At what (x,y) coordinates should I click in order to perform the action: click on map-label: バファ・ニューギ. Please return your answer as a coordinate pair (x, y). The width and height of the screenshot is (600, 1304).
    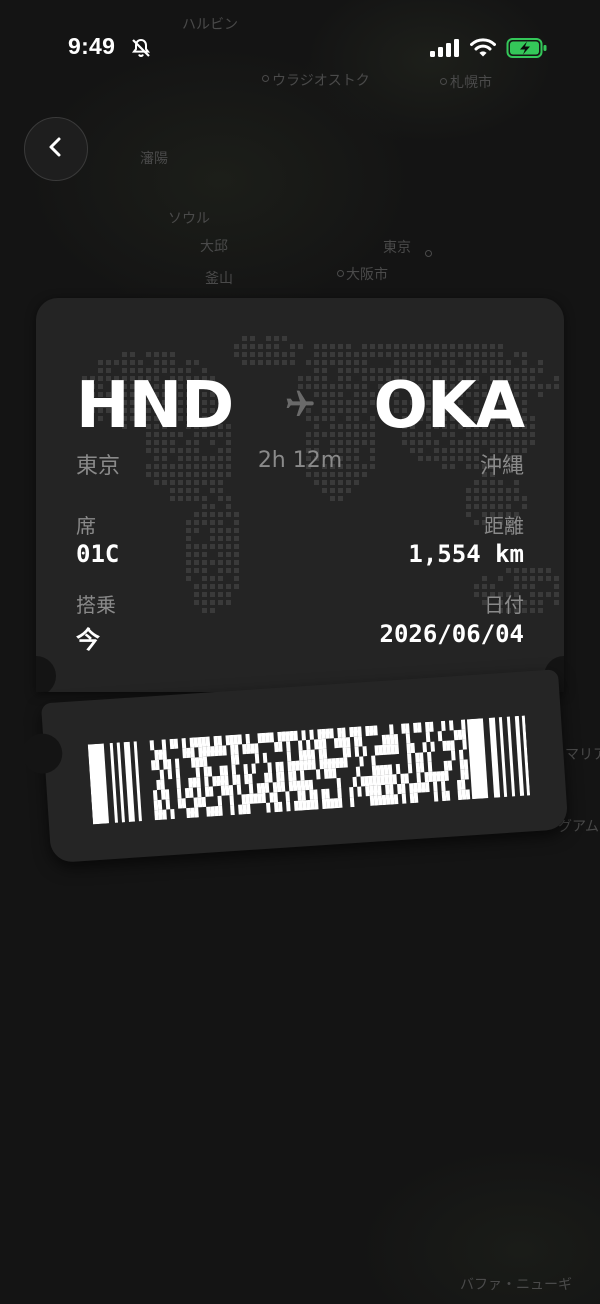
    Looking at the image, I should click on (516, 1285).